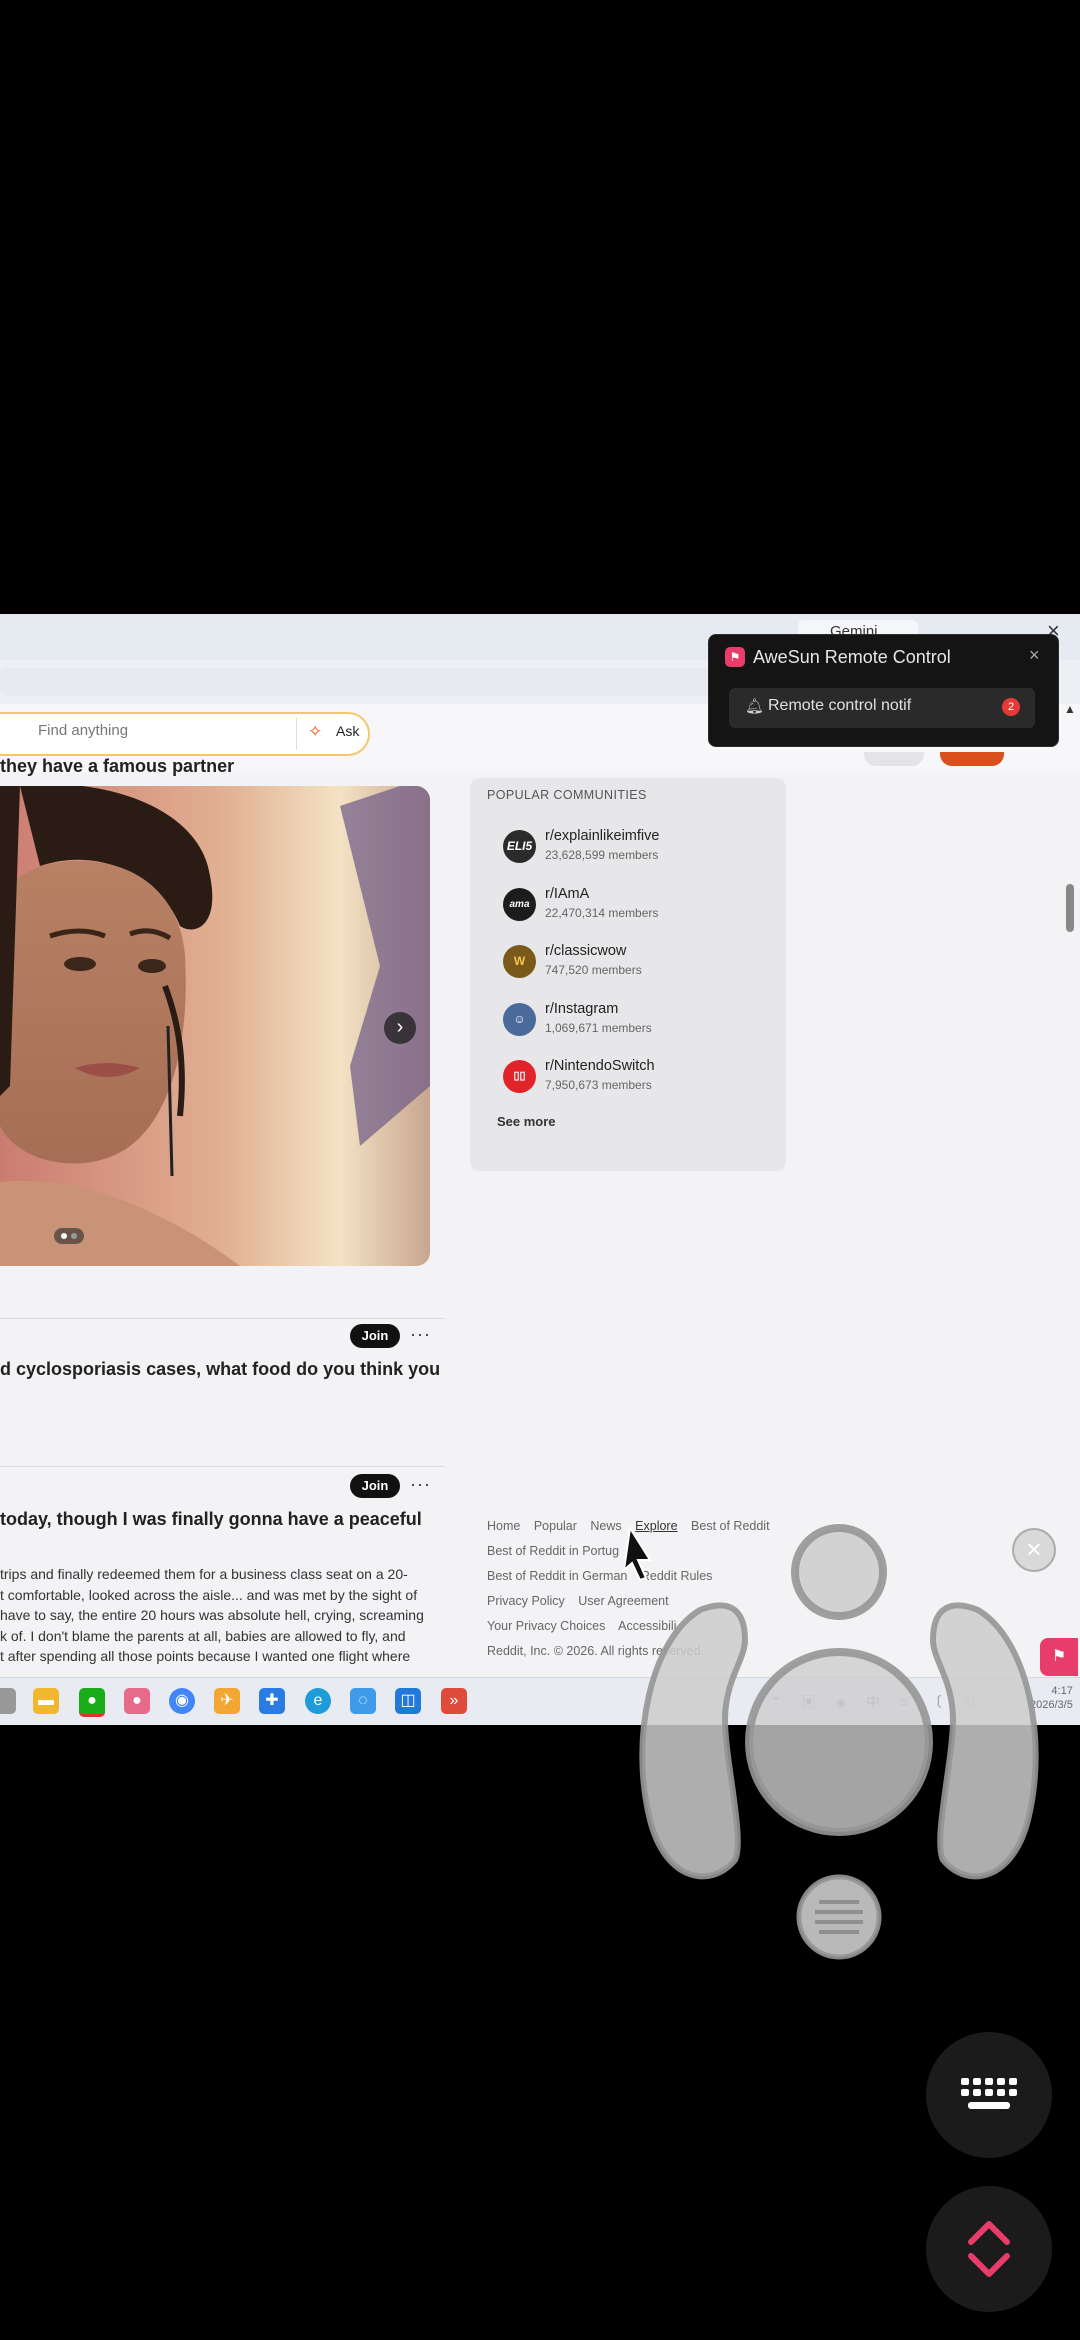 The image size is (1080, 2340). Describe the element at coordinates (755, 706) in the screenshot. I see `bell-icon: 🔔︎` at that location.